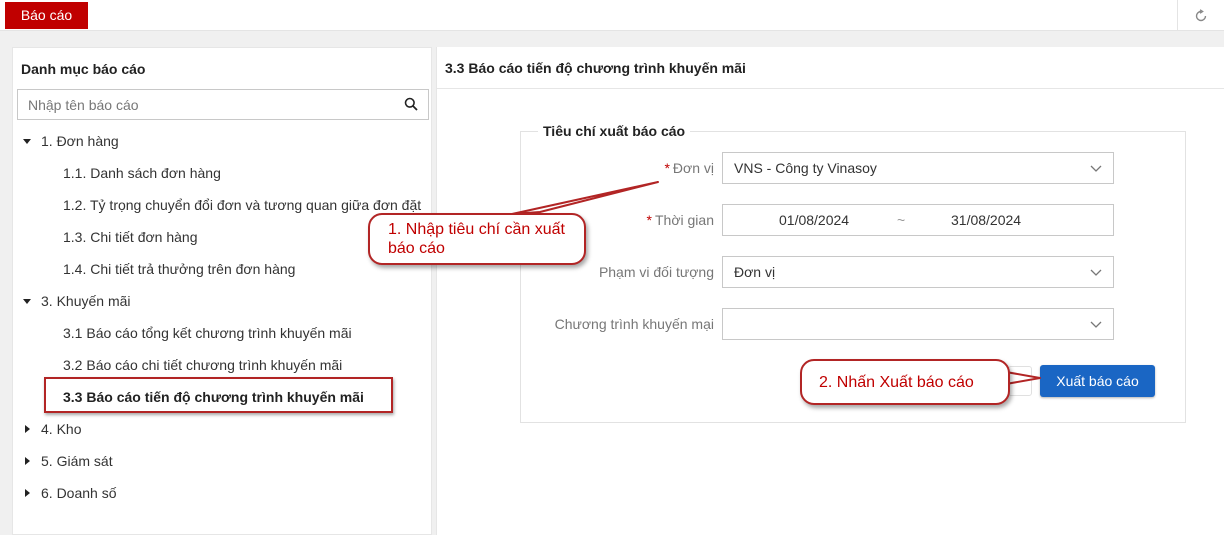 This screenshot has width=1224, height=535. I want to click on scope-select: Đơn vị, so click(918, 272).